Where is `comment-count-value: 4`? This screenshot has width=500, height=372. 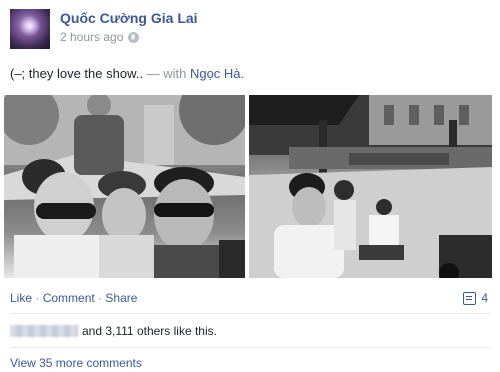
comment-count-value: 4 is located at coordinates (484, 298).